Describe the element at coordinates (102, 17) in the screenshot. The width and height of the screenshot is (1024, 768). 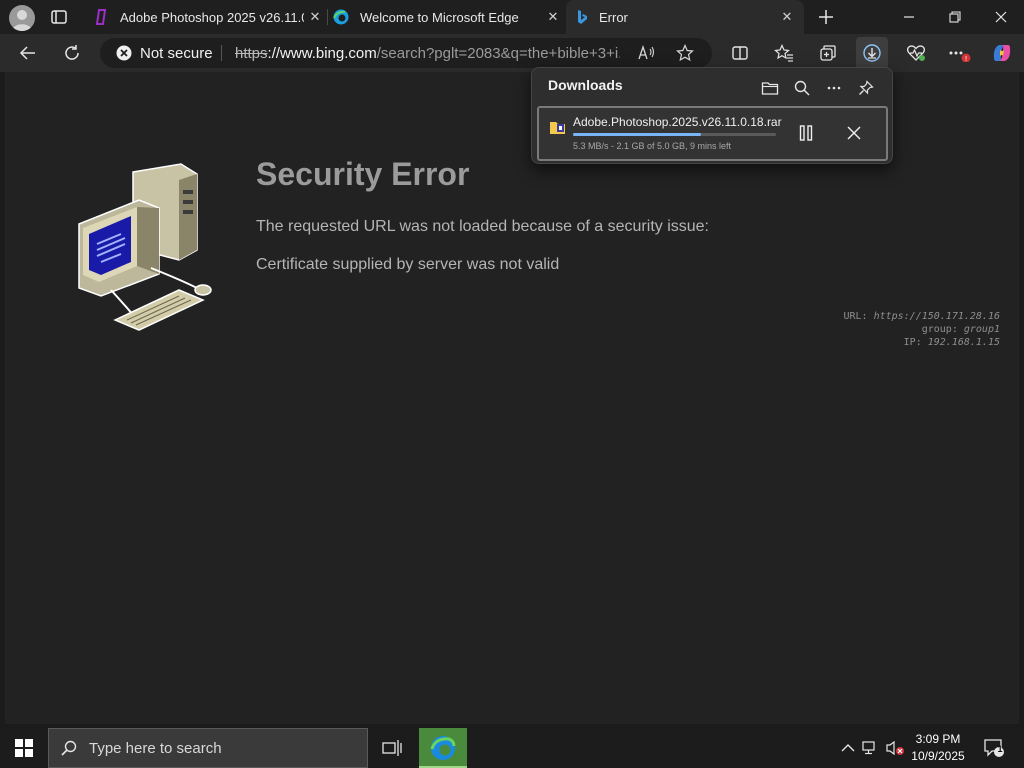
I see `photoshop-favicon` at that location.